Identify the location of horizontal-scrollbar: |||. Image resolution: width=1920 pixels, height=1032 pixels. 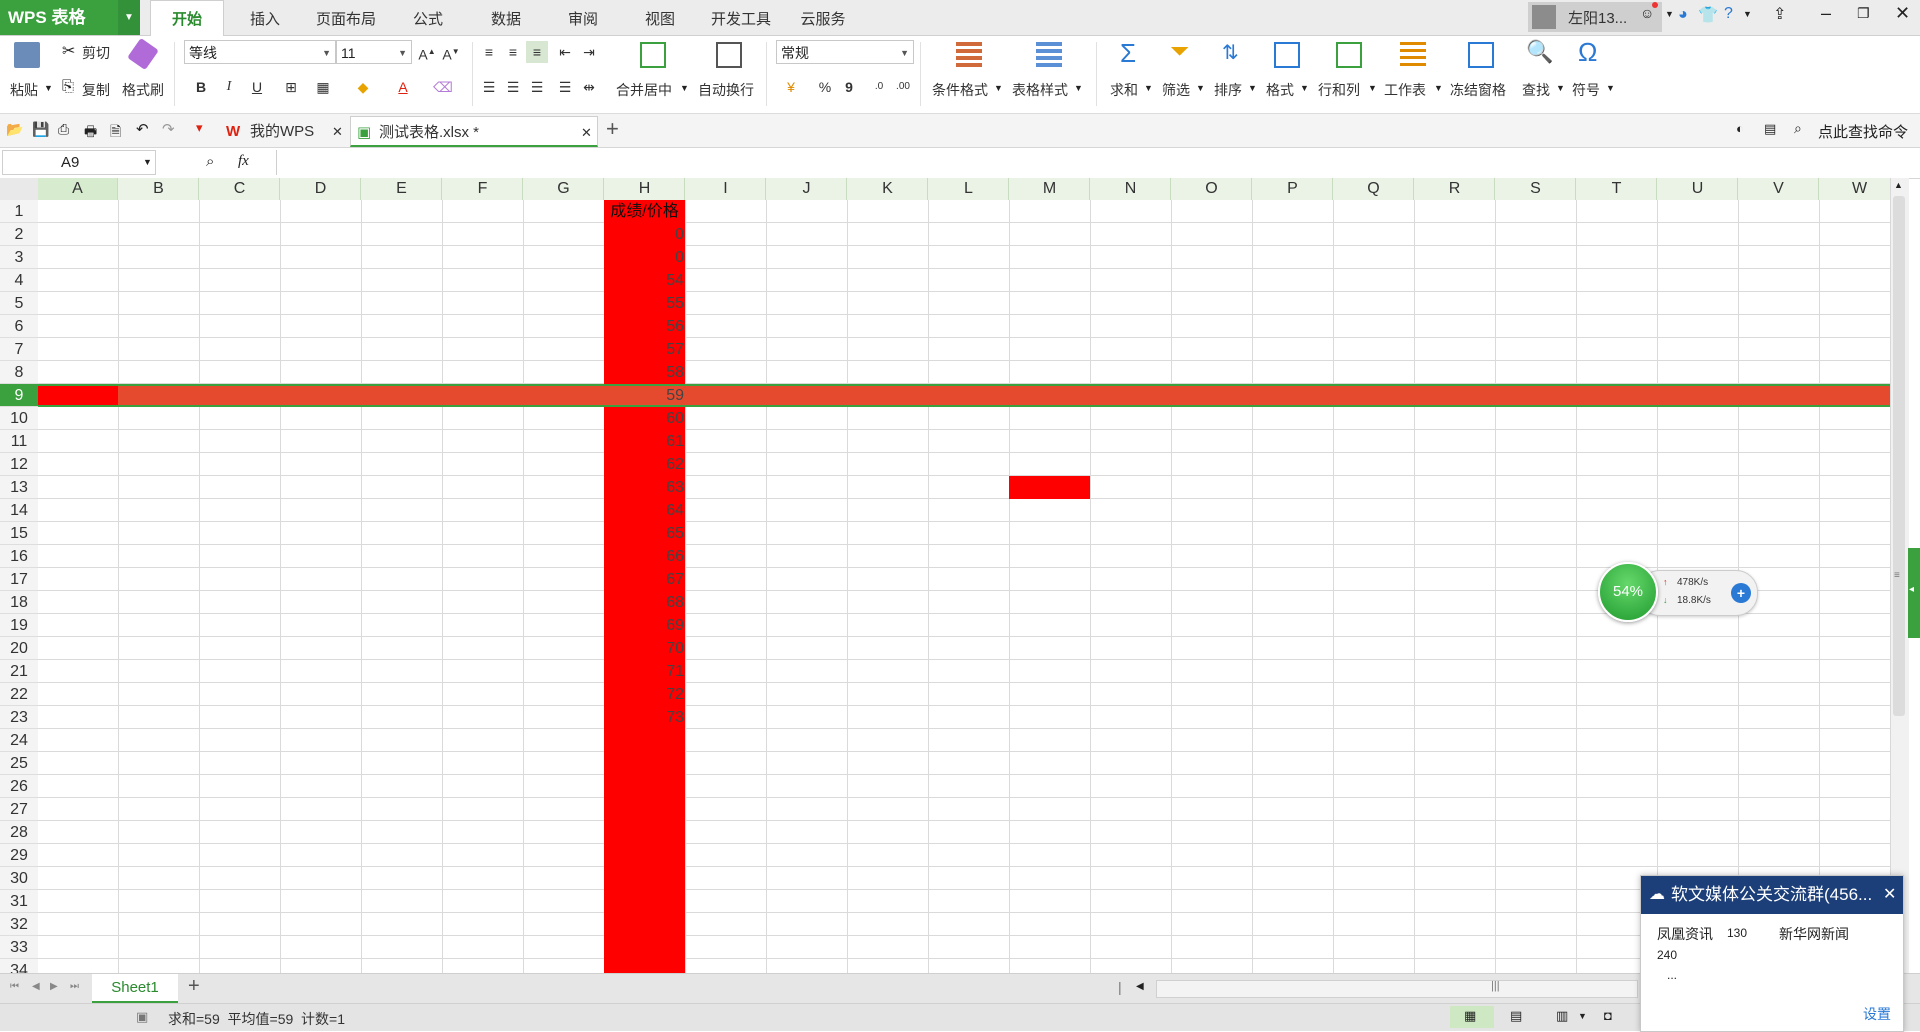
(1397, 989).